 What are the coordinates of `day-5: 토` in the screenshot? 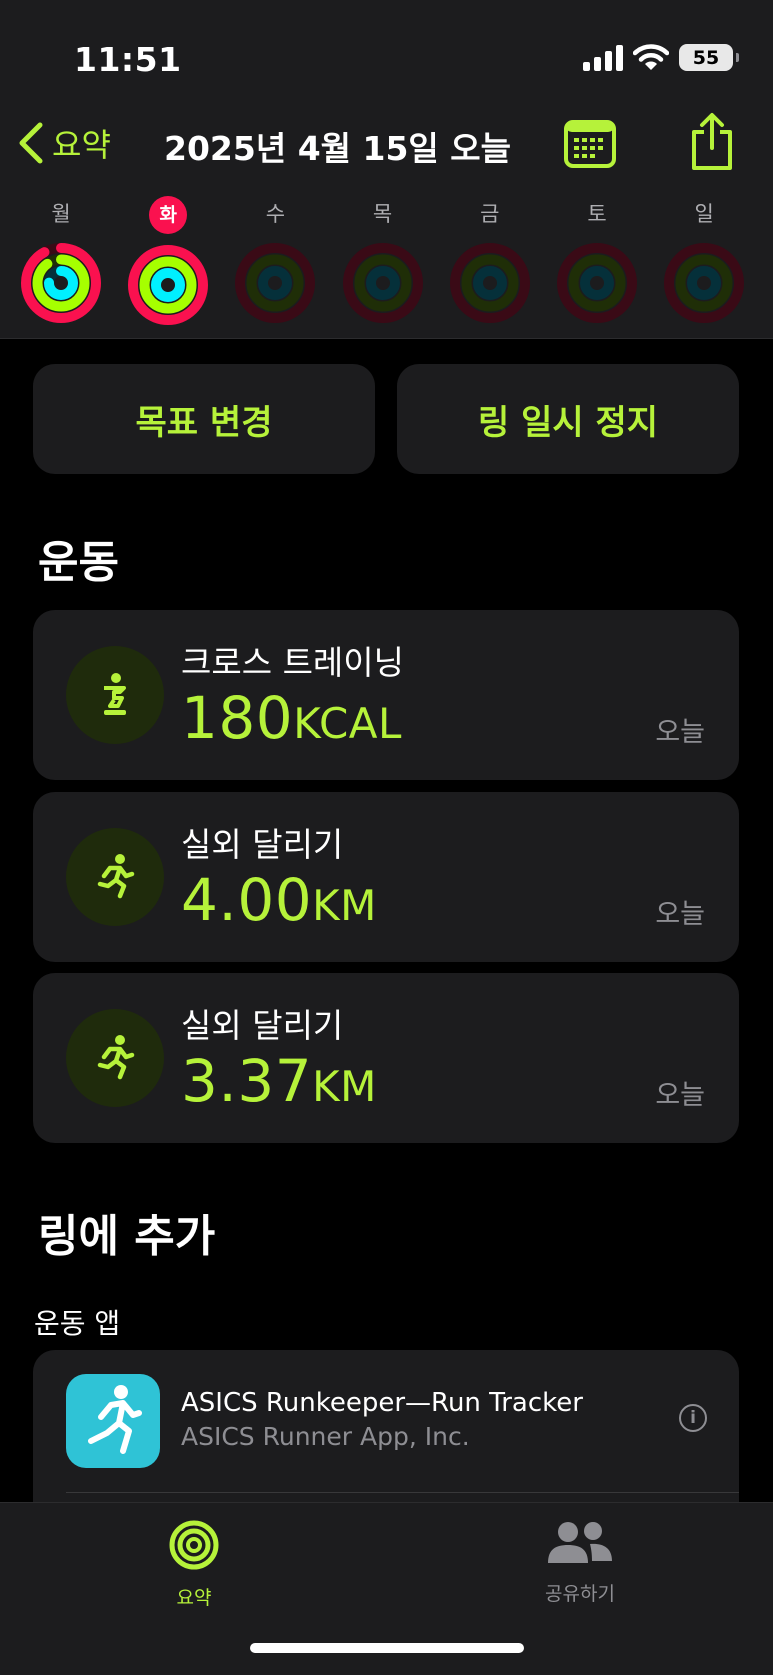 It's located at (597, 261).